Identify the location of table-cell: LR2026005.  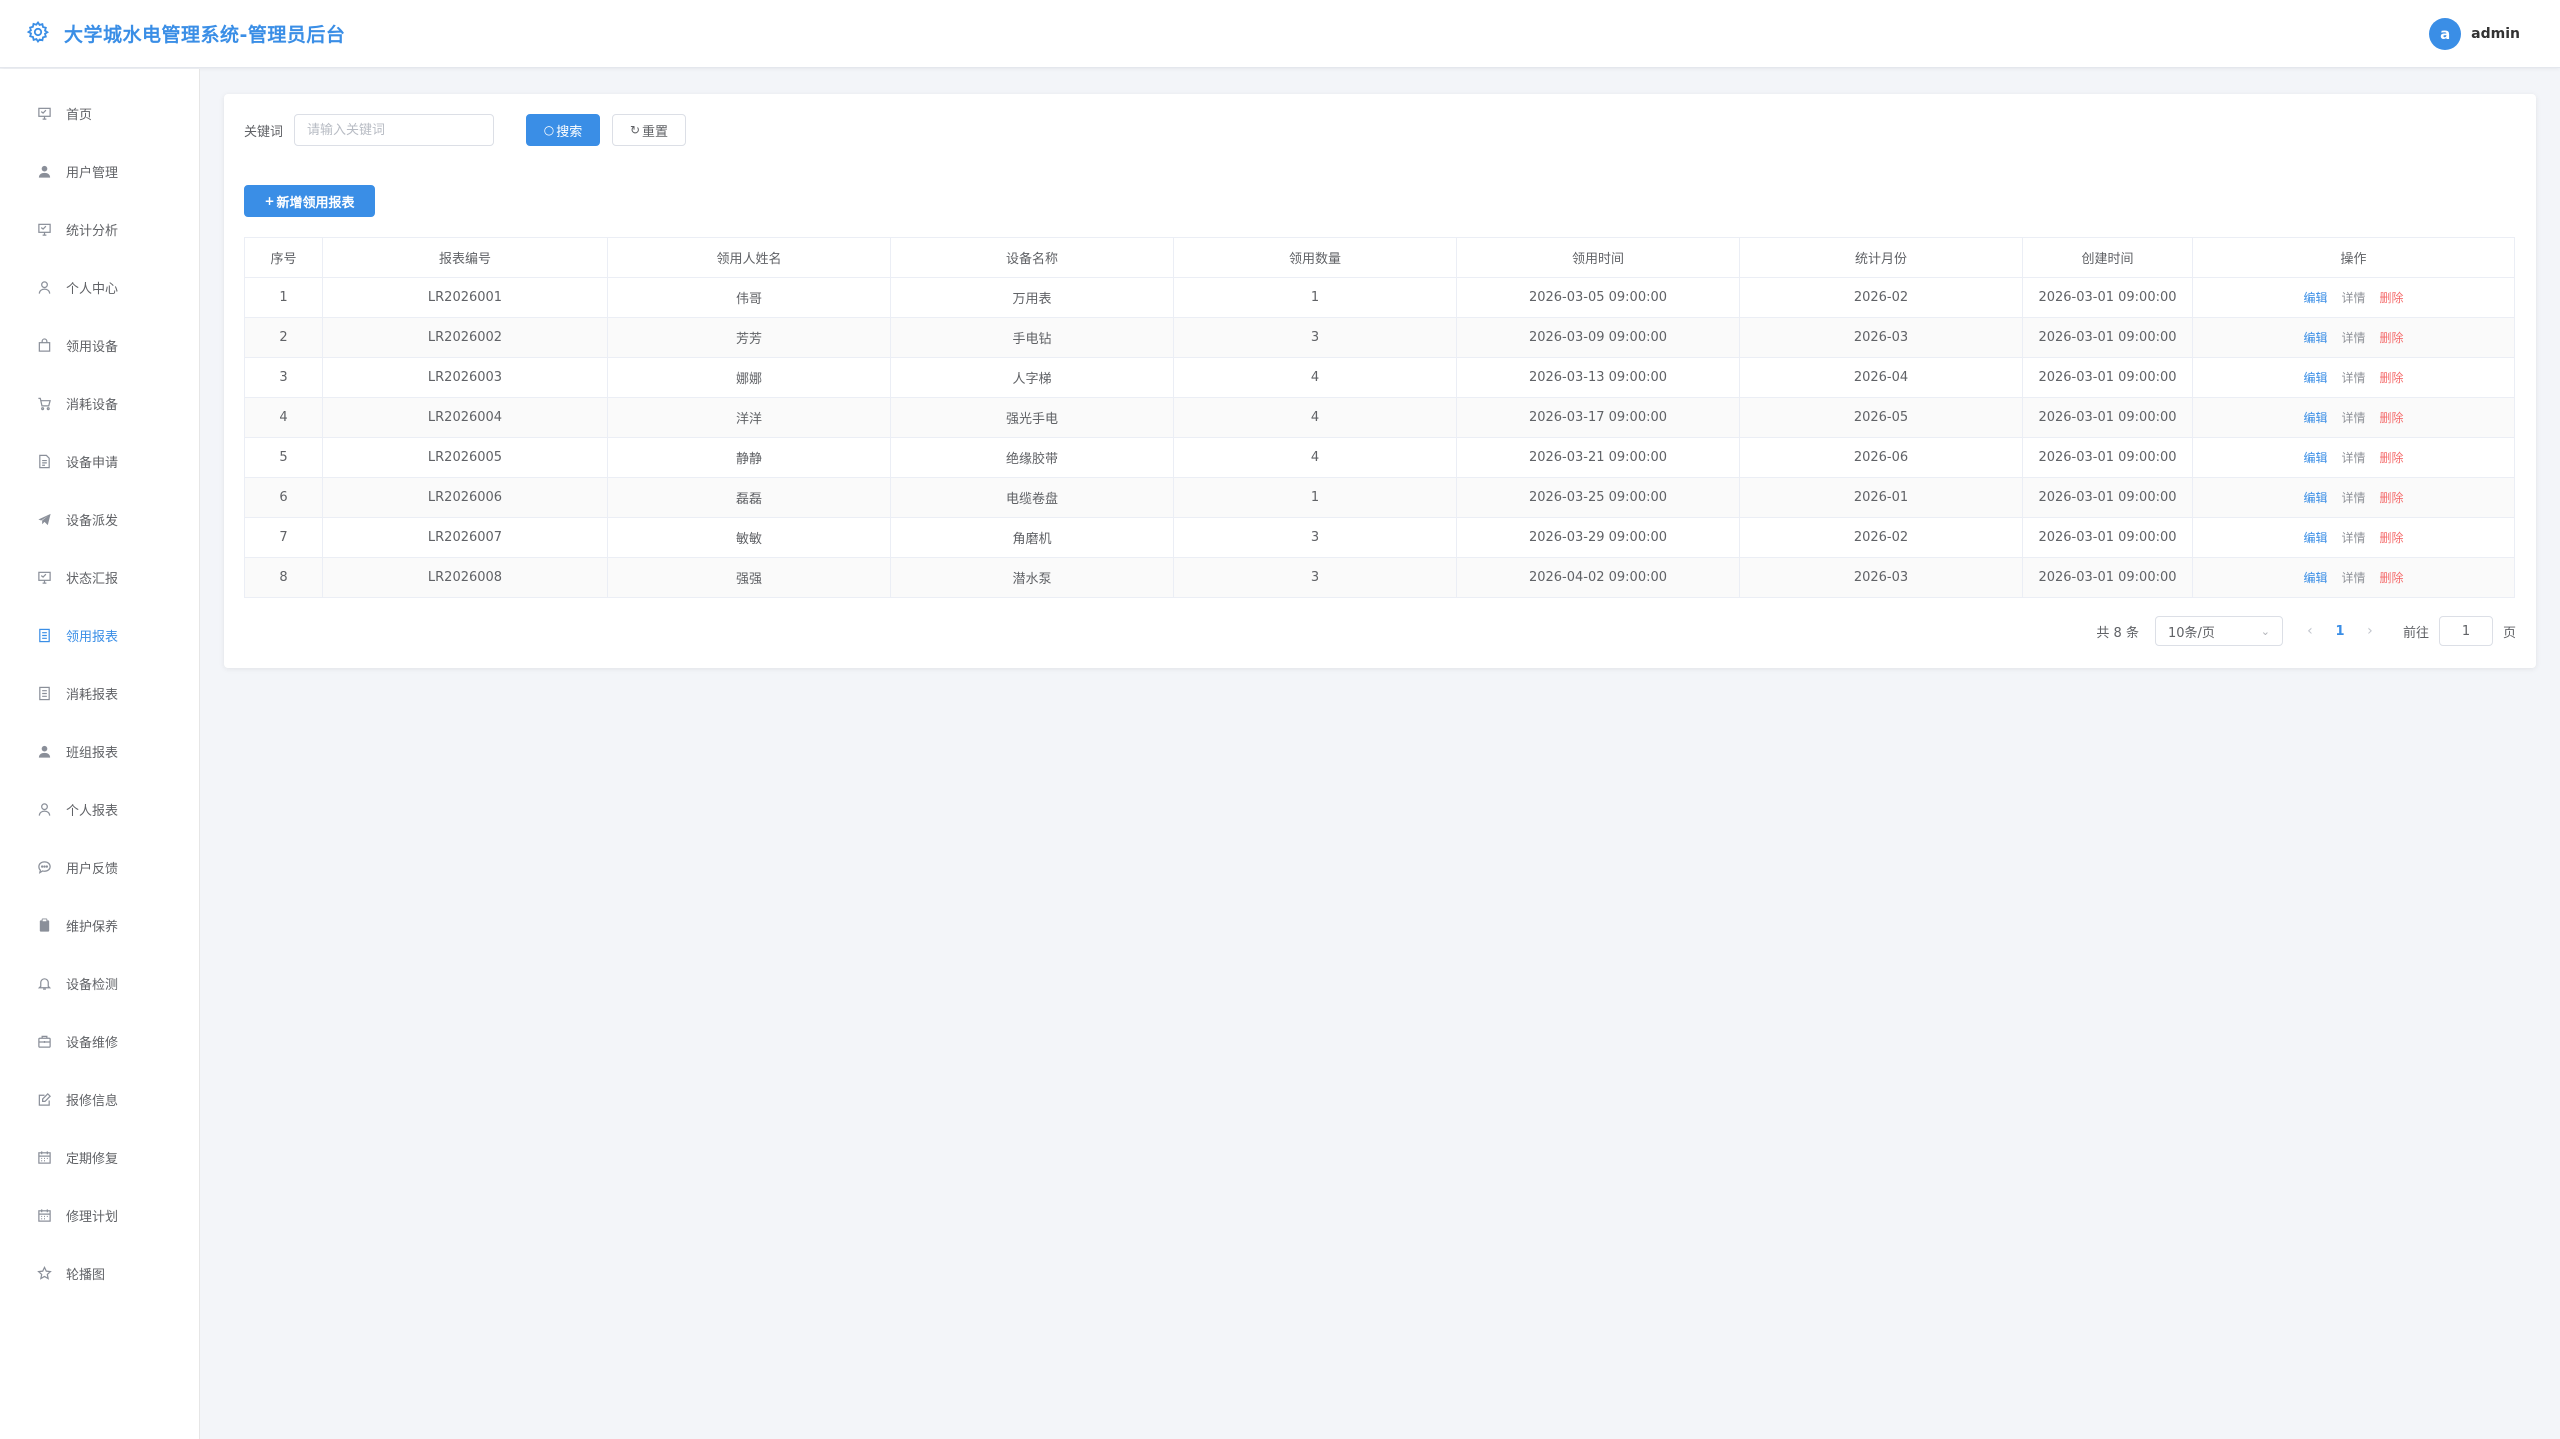
(465, 457).